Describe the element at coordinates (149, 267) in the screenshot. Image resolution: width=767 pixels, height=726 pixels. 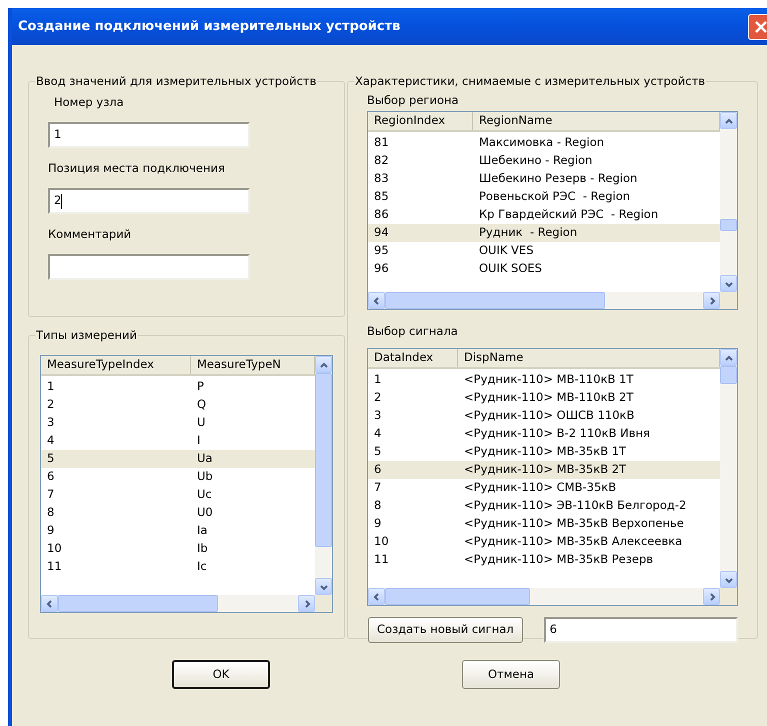
I see `text-field` at that location.